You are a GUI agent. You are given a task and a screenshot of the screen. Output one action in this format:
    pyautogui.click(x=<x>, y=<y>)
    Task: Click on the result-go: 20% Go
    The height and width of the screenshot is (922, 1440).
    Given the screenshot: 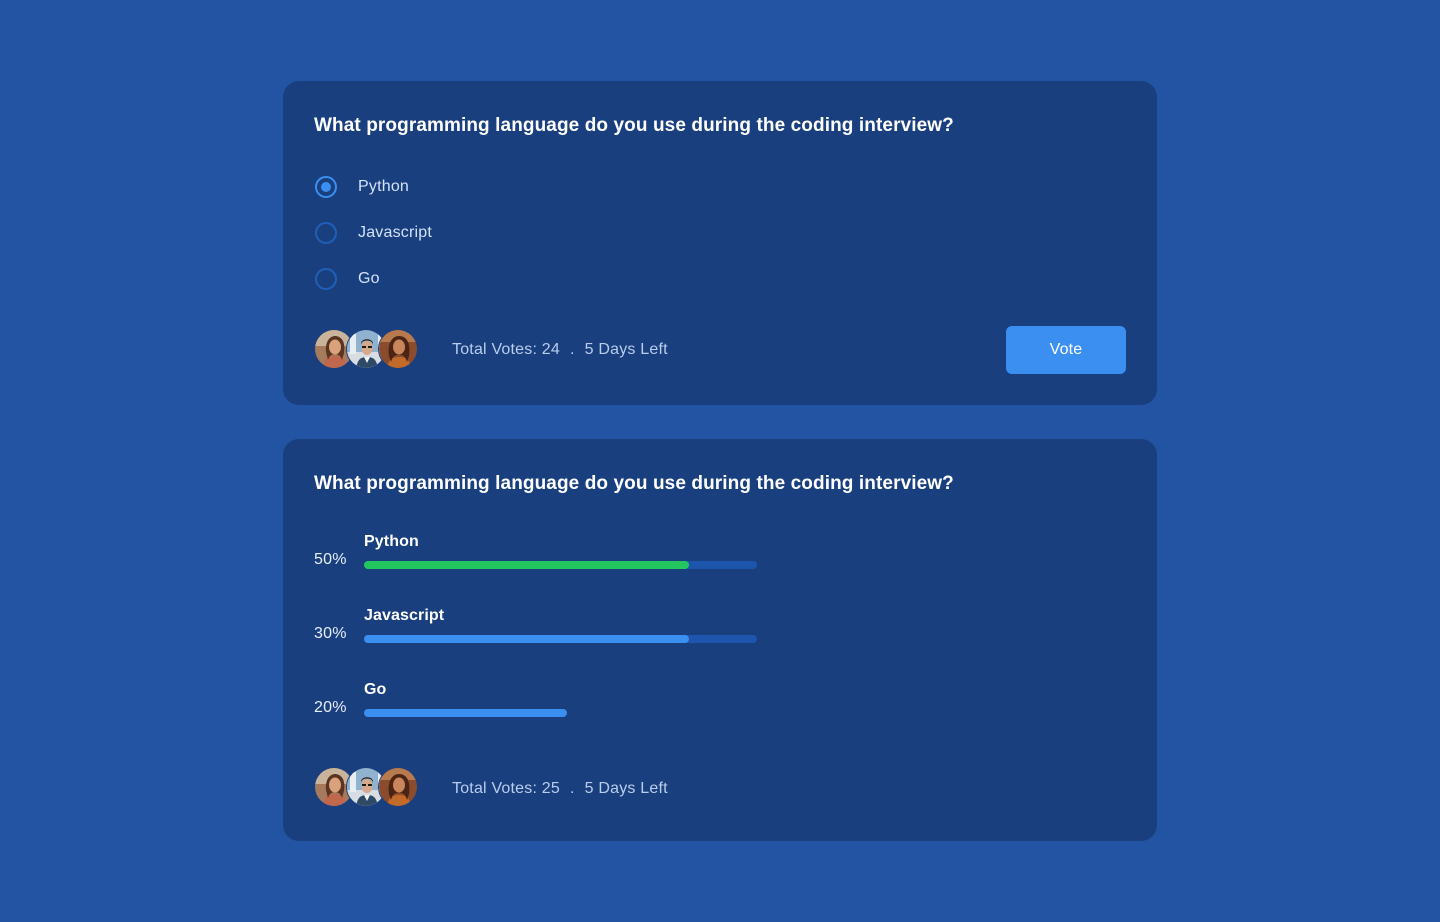 What is the action you would take?
    pyautogui.click(x=544, y=711)
    